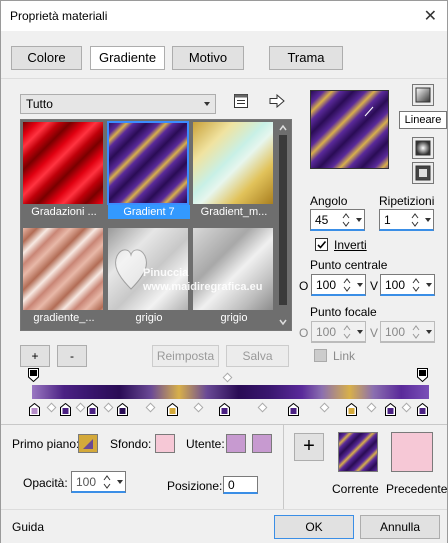 This screenshot has height=543, width=448. I want to click on opacity-midpoint, so click(227, 377).